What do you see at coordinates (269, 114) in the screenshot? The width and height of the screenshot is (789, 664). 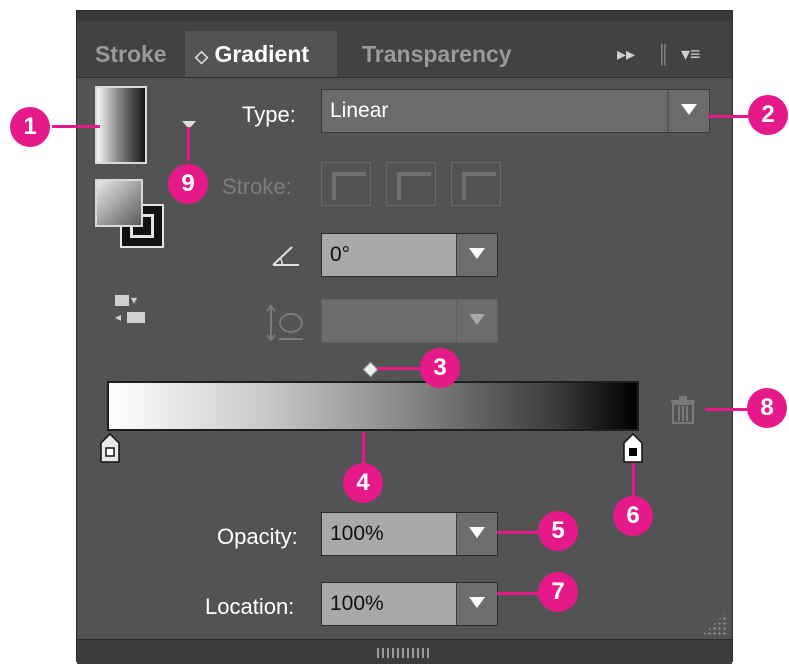 I see `type-label: Type:` at bounding box center [269, 114].